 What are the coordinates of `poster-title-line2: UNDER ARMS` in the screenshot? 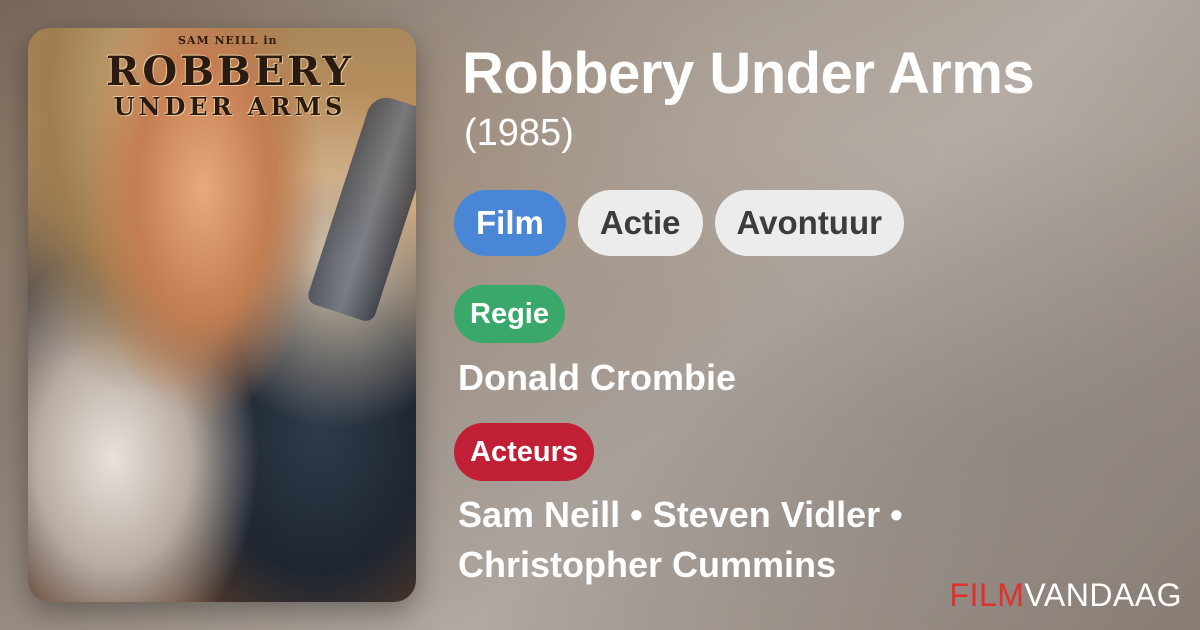 It's located at (230, 106).